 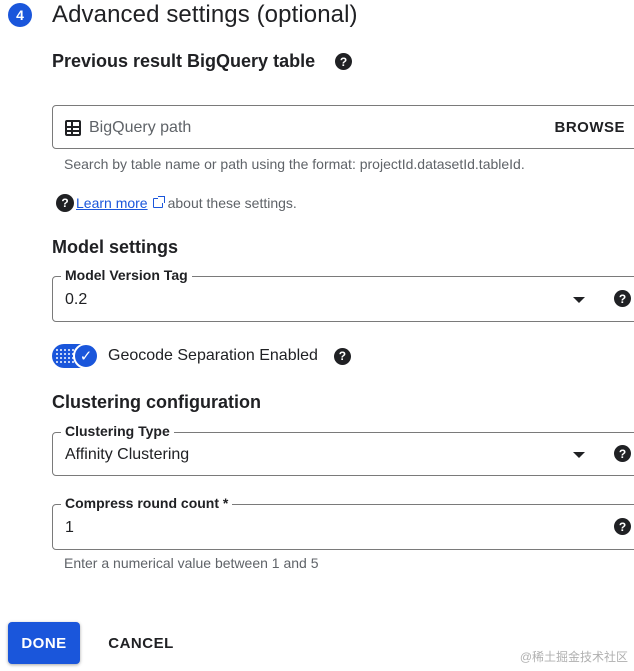 What do you see at coordinates (191, 563) in the screenshot?
I see `compress-round-count-hint: Enter a numerical value between 1 and 5` at bounding box center [191, 563].